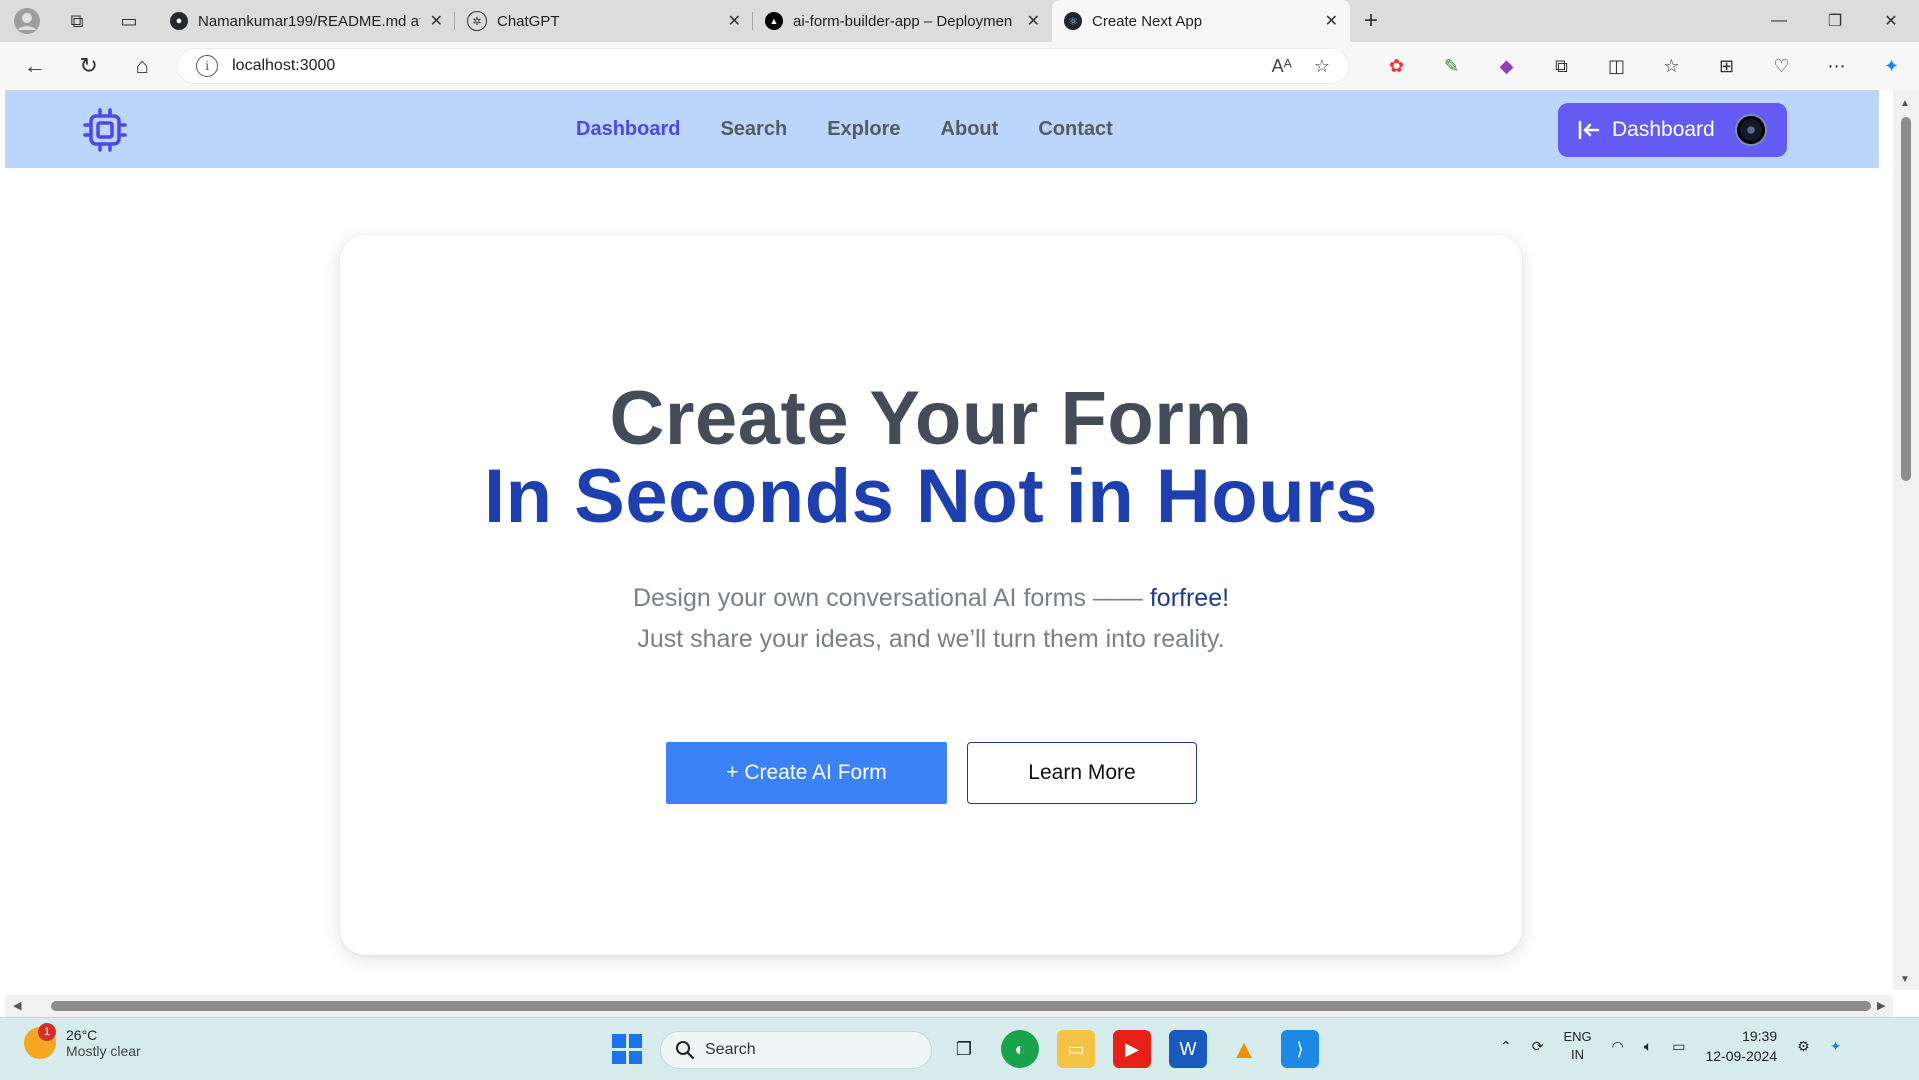  I want to click on taskbar-search-label: Search, so click(730, 1049).